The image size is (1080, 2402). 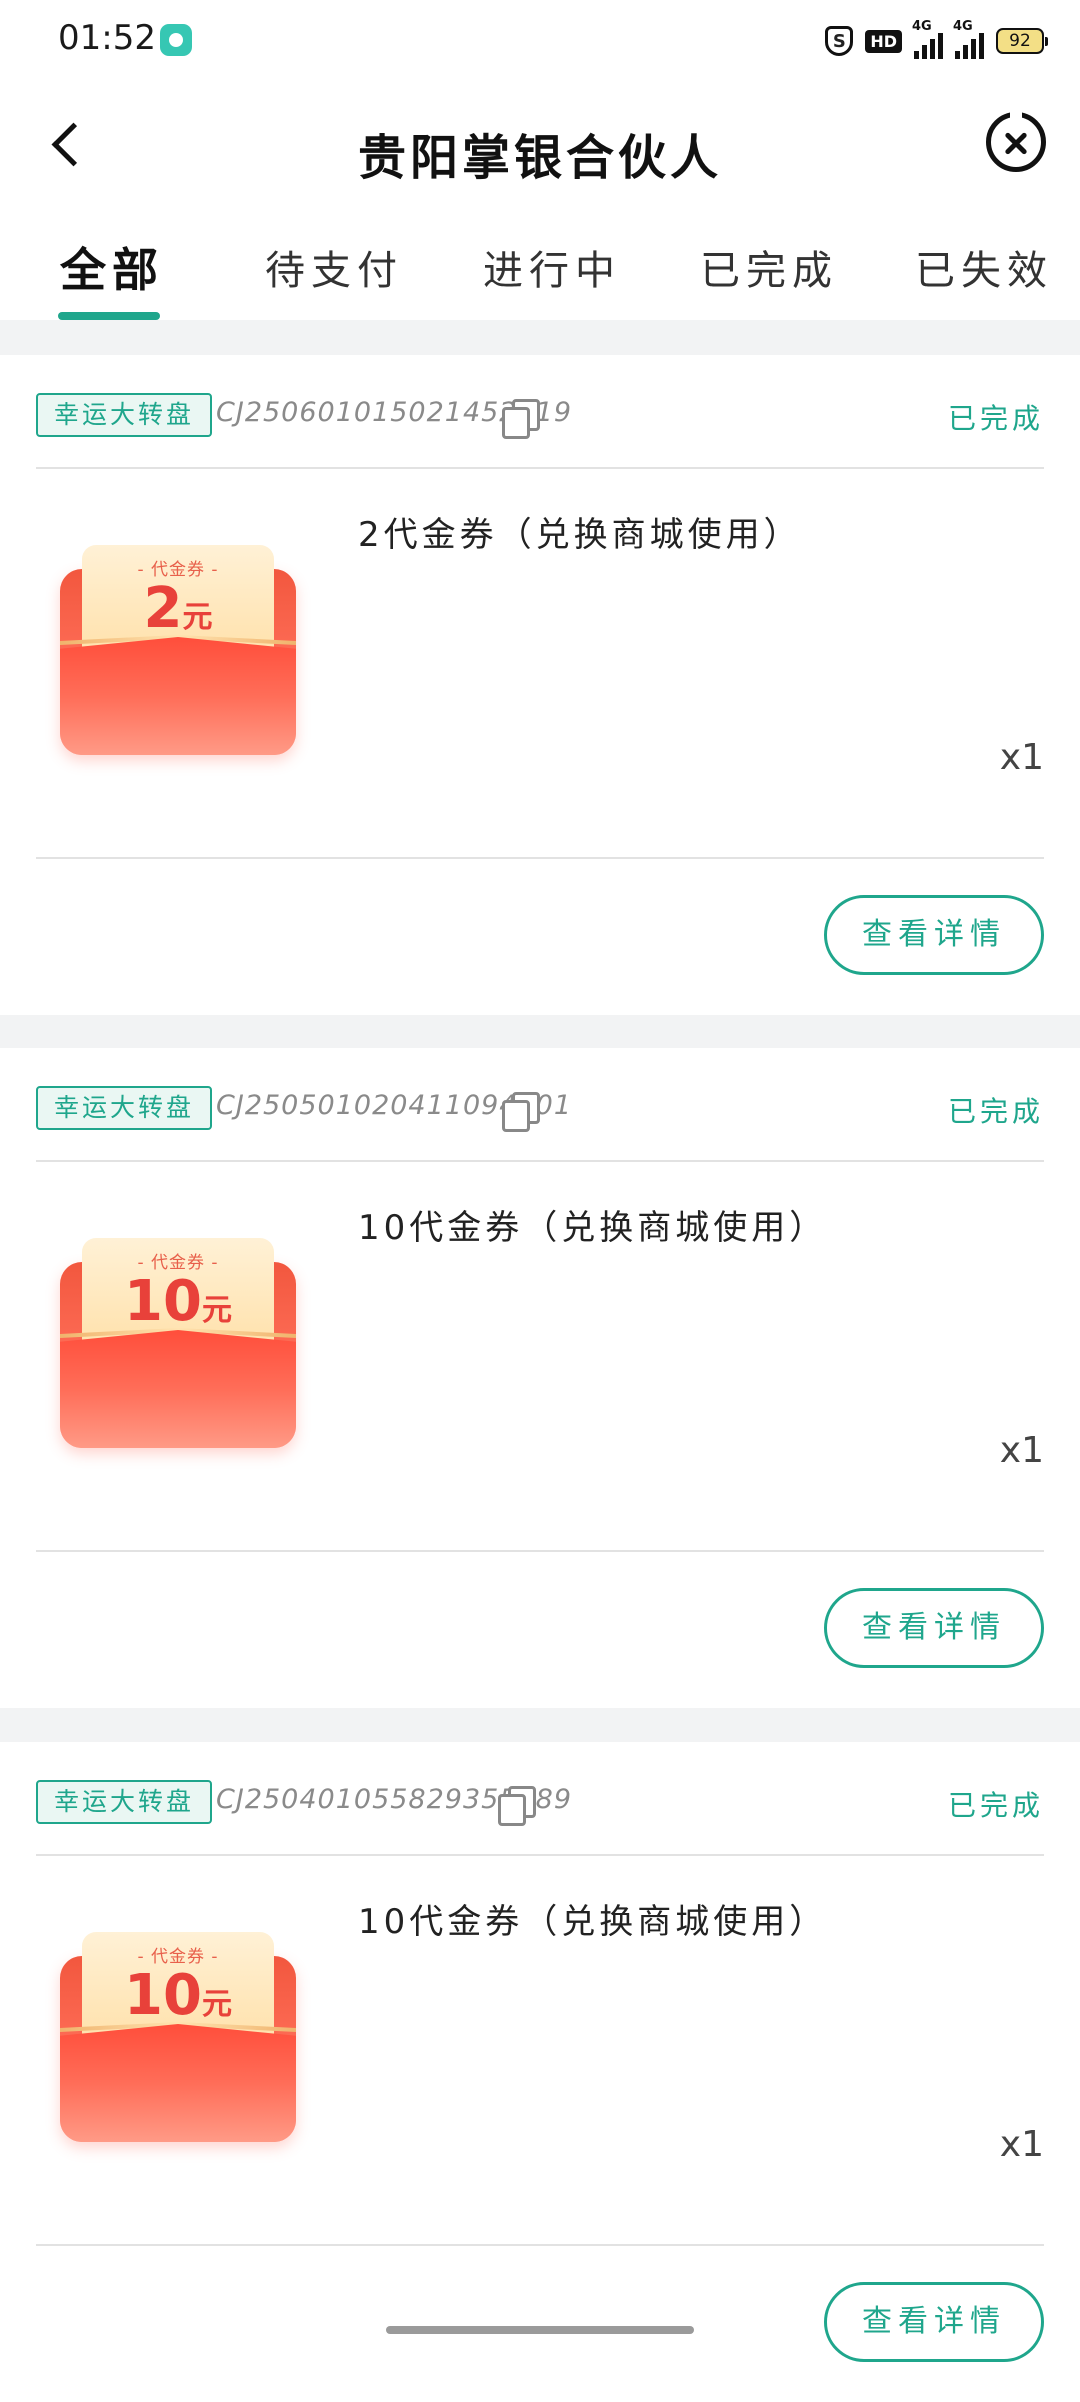 What do you see at coordinates (540, 40) in the screenshot?
I see `status-bar: 01:52 S HD 4G 4G 92` at bounding box center [540, 40].